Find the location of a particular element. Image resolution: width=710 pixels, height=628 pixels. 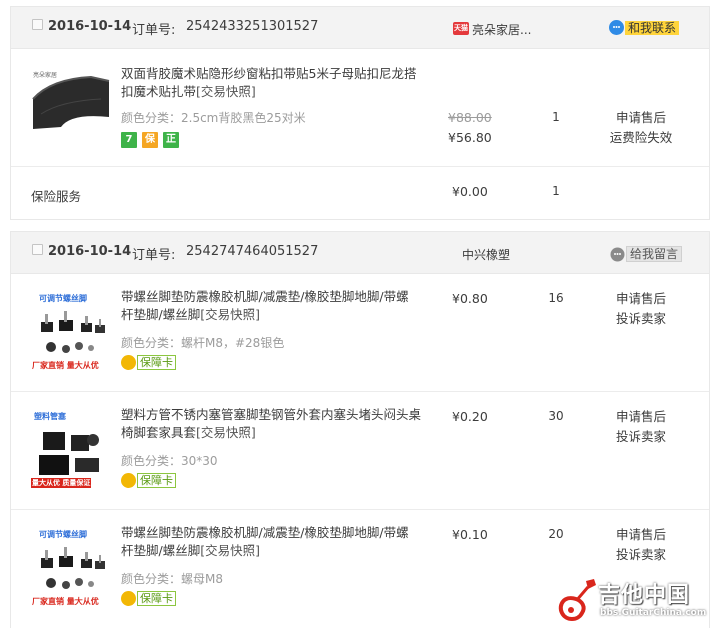

contact-seller-button: 和我联系 is located at coordinates (644, 27).